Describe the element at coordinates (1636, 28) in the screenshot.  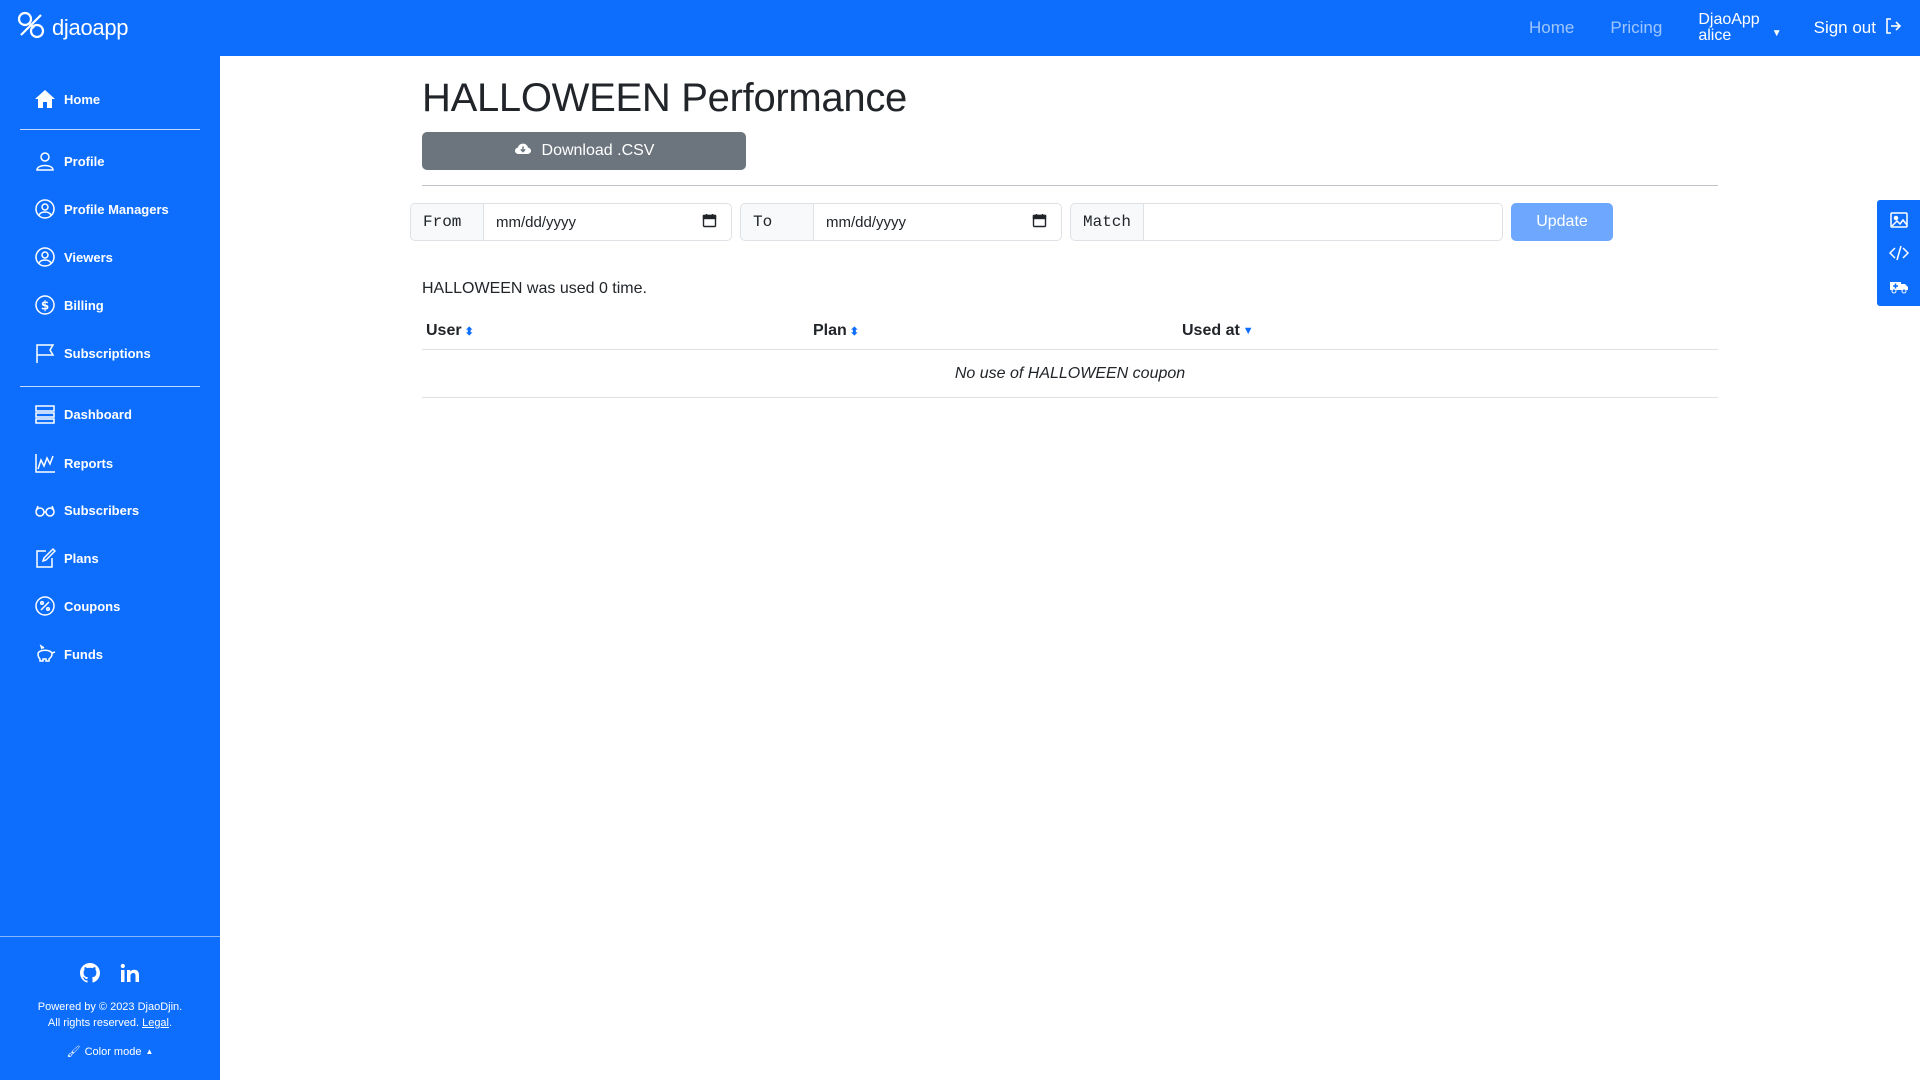
I see `nav-pricing-link: Pricing` at that location.